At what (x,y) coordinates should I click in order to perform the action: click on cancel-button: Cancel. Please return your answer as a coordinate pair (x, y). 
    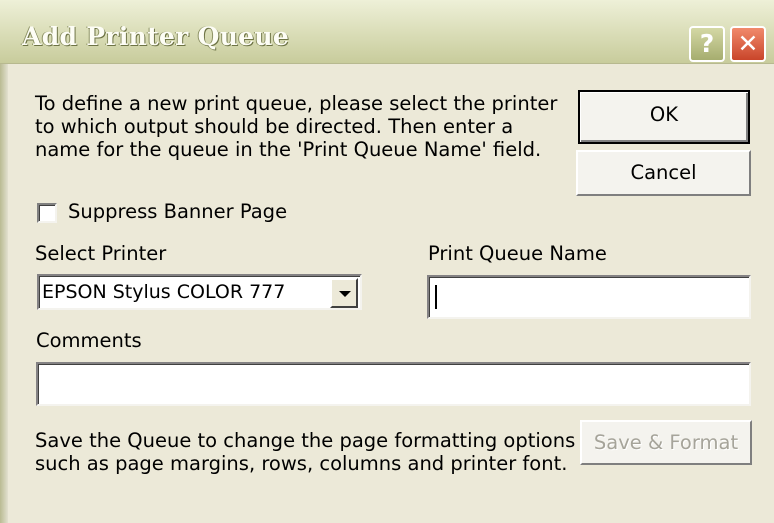
    Looking at the image, I should click on (663, 173).